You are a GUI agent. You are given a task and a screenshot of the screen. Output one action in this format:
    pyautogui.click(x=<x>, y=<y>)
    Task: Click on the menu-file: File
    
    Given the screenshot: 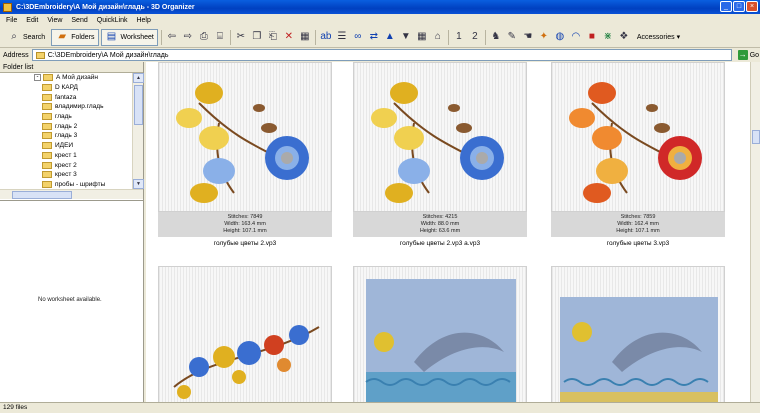 What is the action you would take?
    pyautogui.click(x=11, y=20)
    